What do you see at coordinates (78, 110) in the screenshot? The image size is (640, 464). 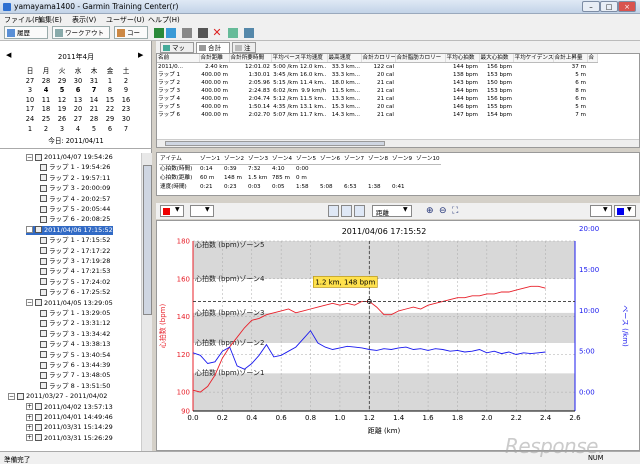 I see `calendar-day: 20` at bounding box center [78, 110].